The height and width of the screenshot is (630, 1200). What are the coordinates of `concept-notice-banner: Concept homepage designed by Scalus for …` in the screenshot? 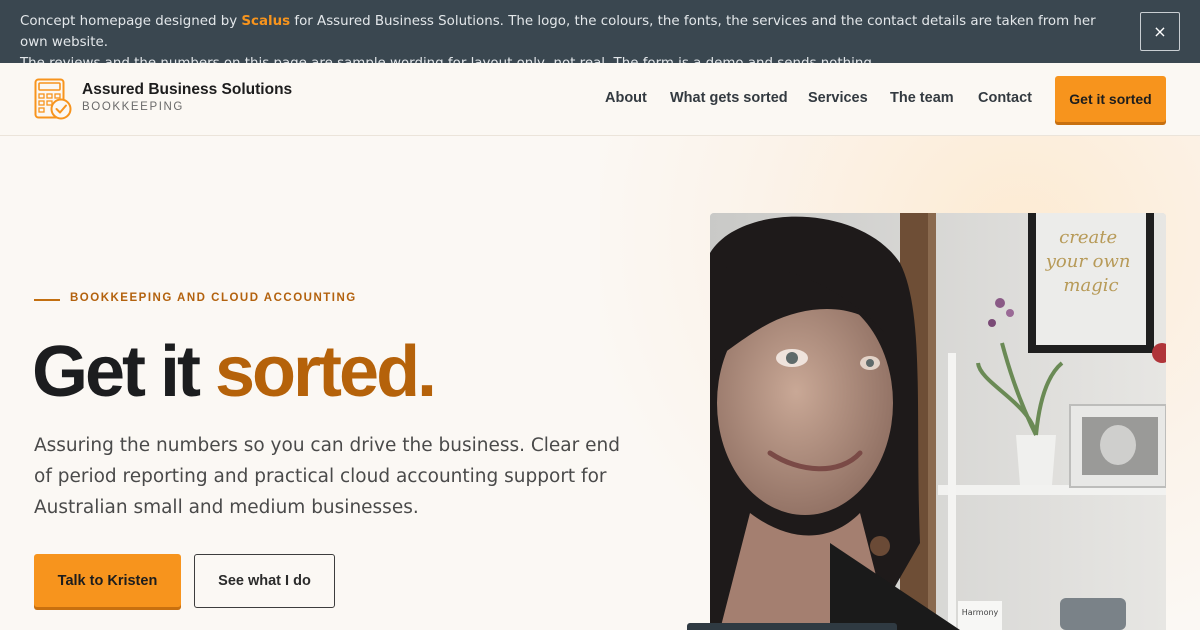 It's located at (600, 35).